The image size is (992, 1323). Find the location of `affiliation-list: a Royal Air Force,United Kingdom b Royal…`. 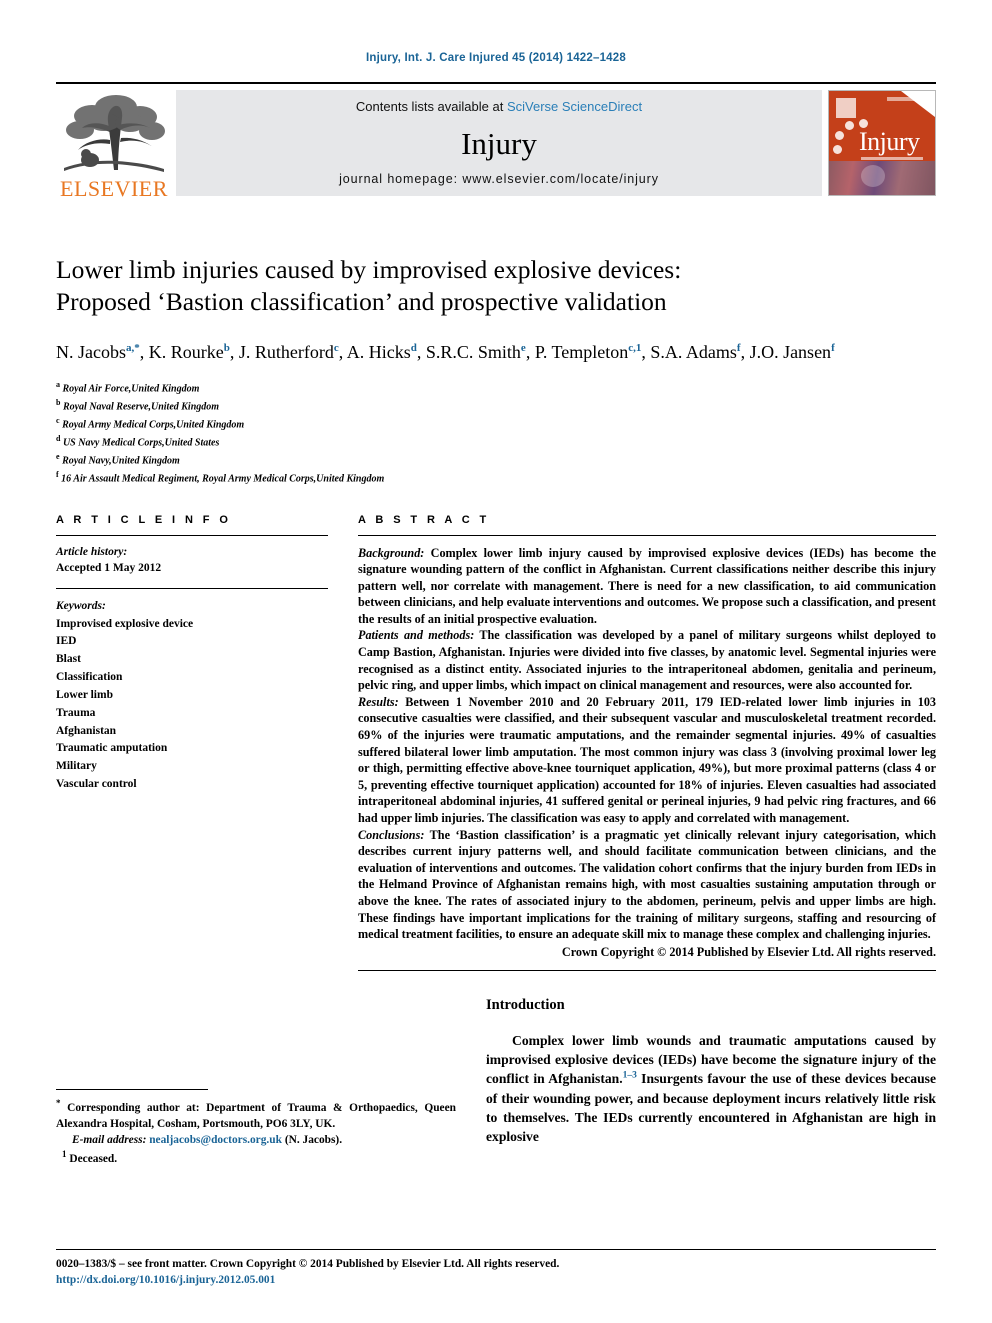

affiliation-list: a Royal Air Force,United Kingdom b Royal… is located at coordinates (496, 433).